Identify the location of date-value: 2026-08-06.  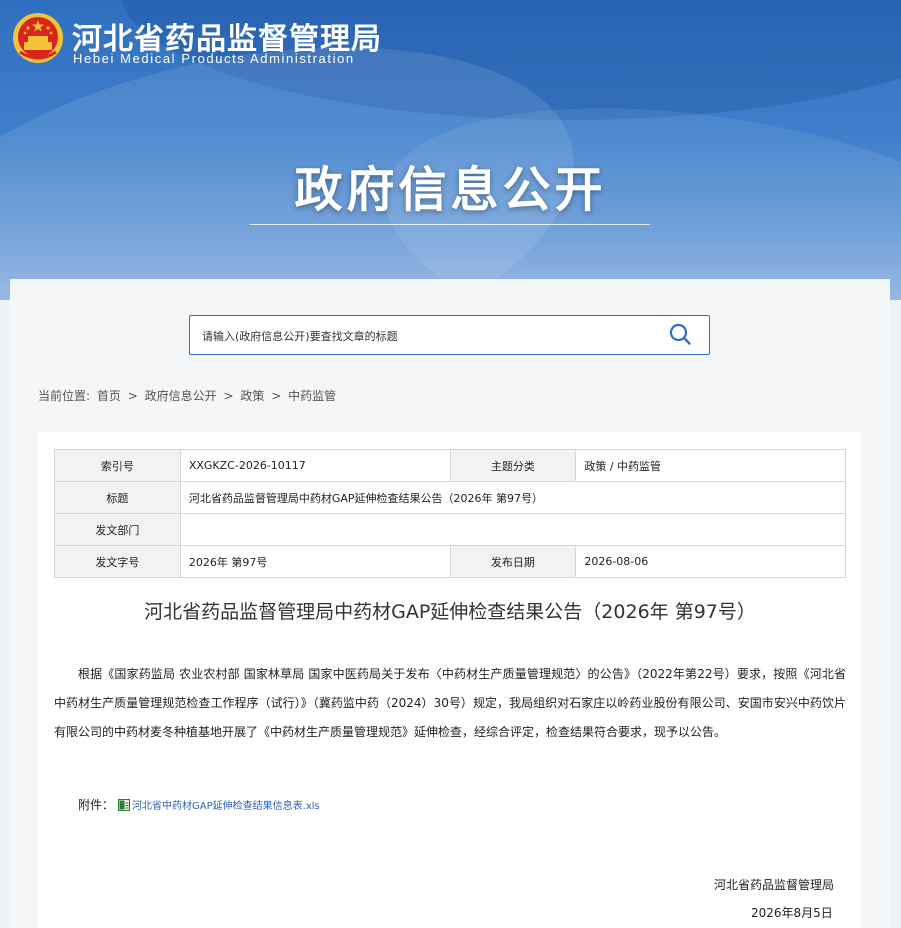
(710, 561).